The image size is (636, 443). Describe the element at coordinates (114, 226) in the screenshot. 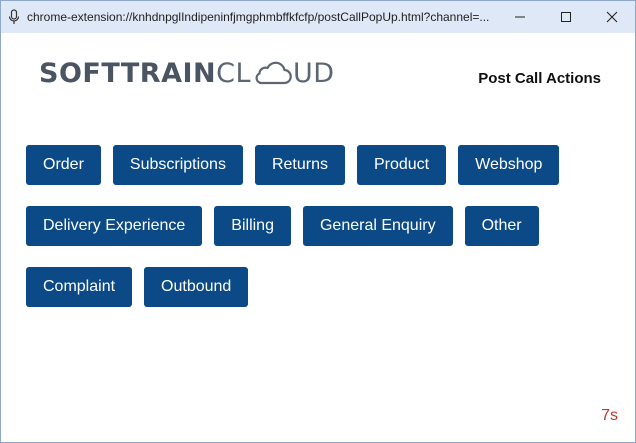

I see `delivery-experience-button: Delivery Experience` at that location.